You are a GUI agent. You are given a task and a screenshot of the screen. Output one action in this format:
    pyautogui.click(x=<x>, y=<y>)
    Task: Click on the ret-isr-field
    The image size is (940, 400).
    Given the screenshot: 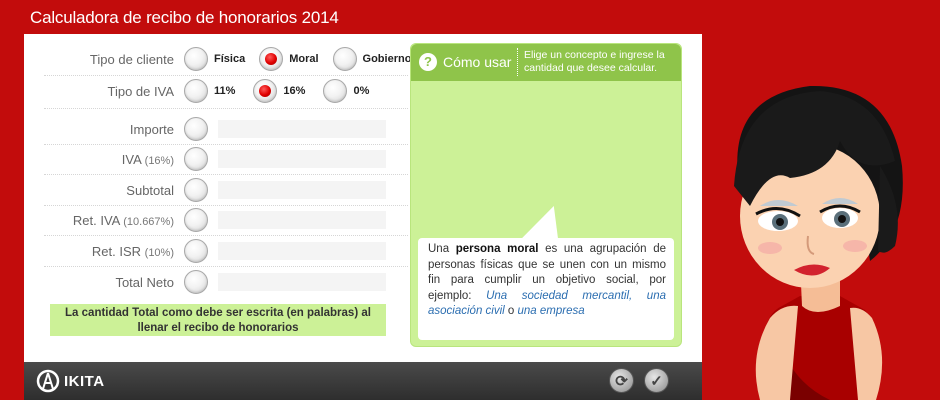 What is the action you would take?
    pyautogui.click(x=302, y=251)
    